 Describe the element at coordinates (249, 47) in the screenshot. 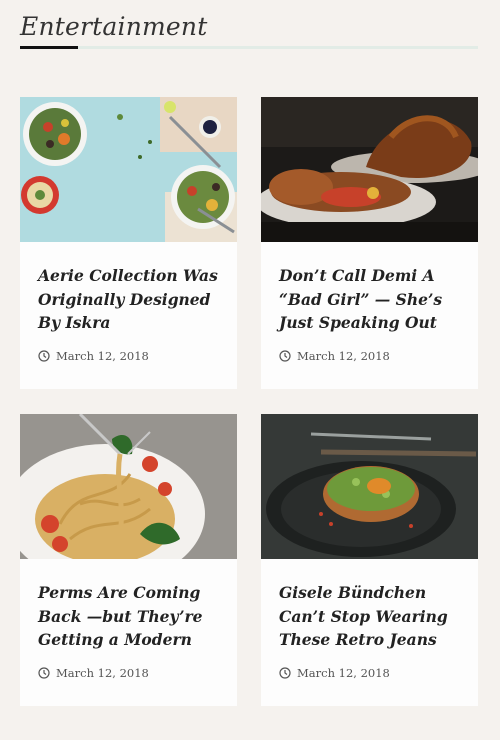

I see `title-underline` at that location.